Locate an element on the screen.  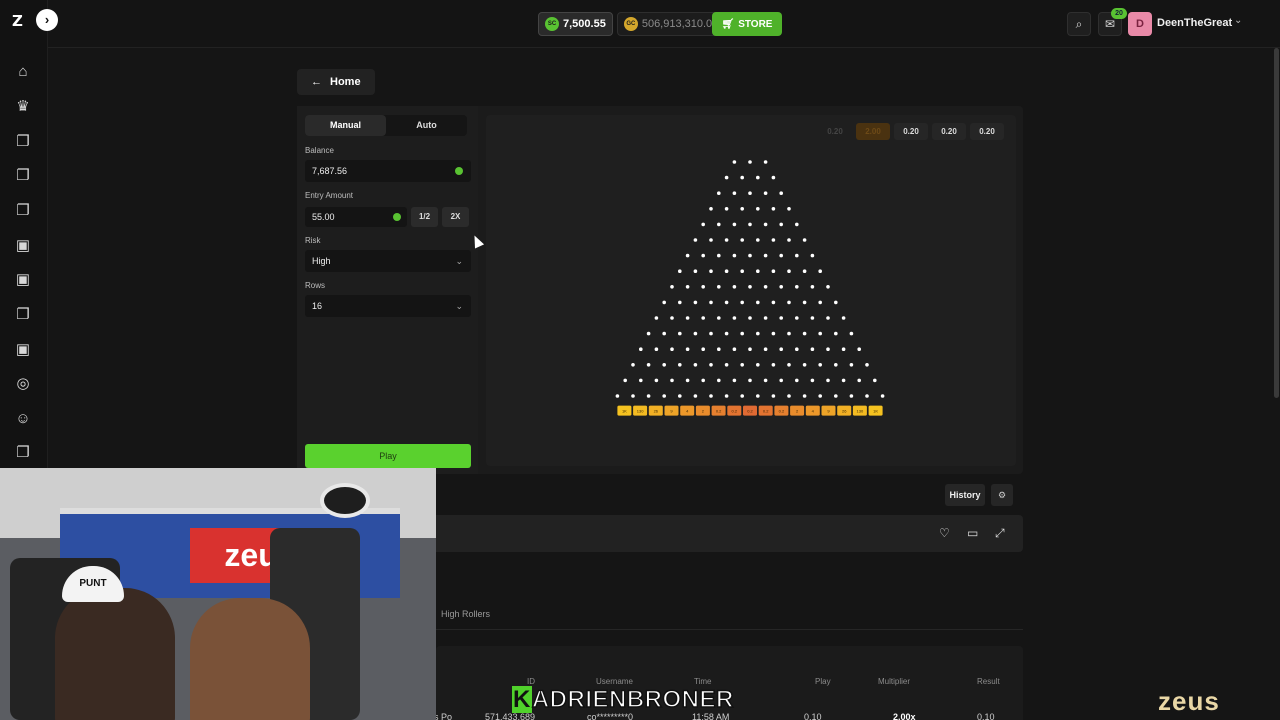
home-label: Home is located at coordinates (345, 82).